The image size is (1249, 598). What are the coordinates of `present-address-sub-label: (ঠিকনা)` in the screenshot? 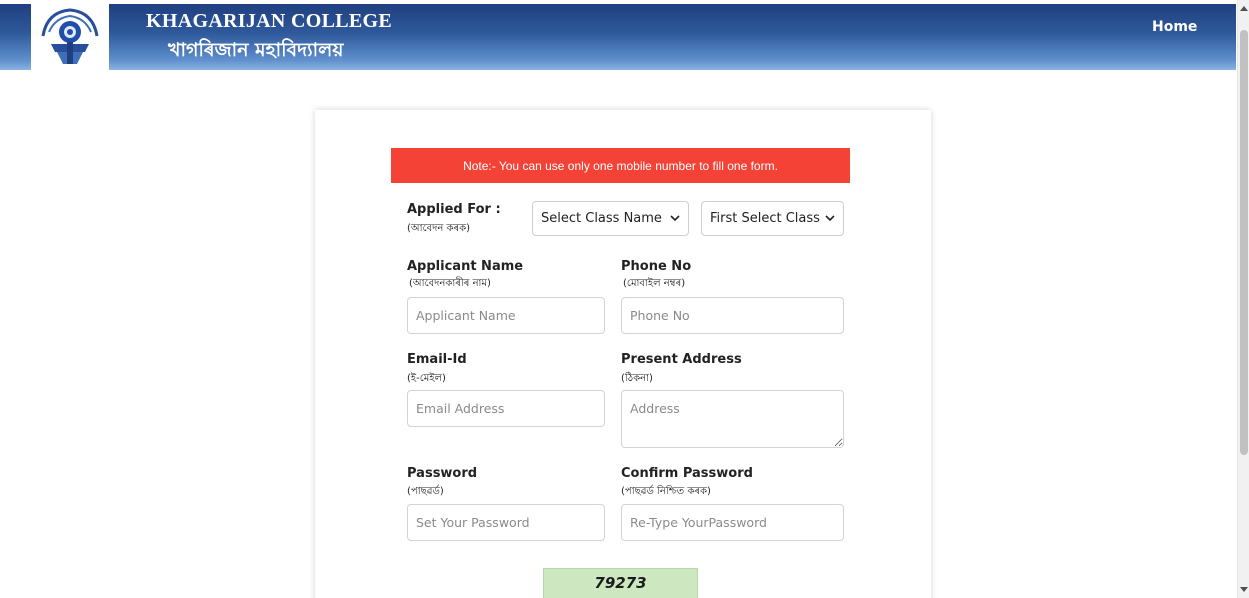 It's located at (637, 378).